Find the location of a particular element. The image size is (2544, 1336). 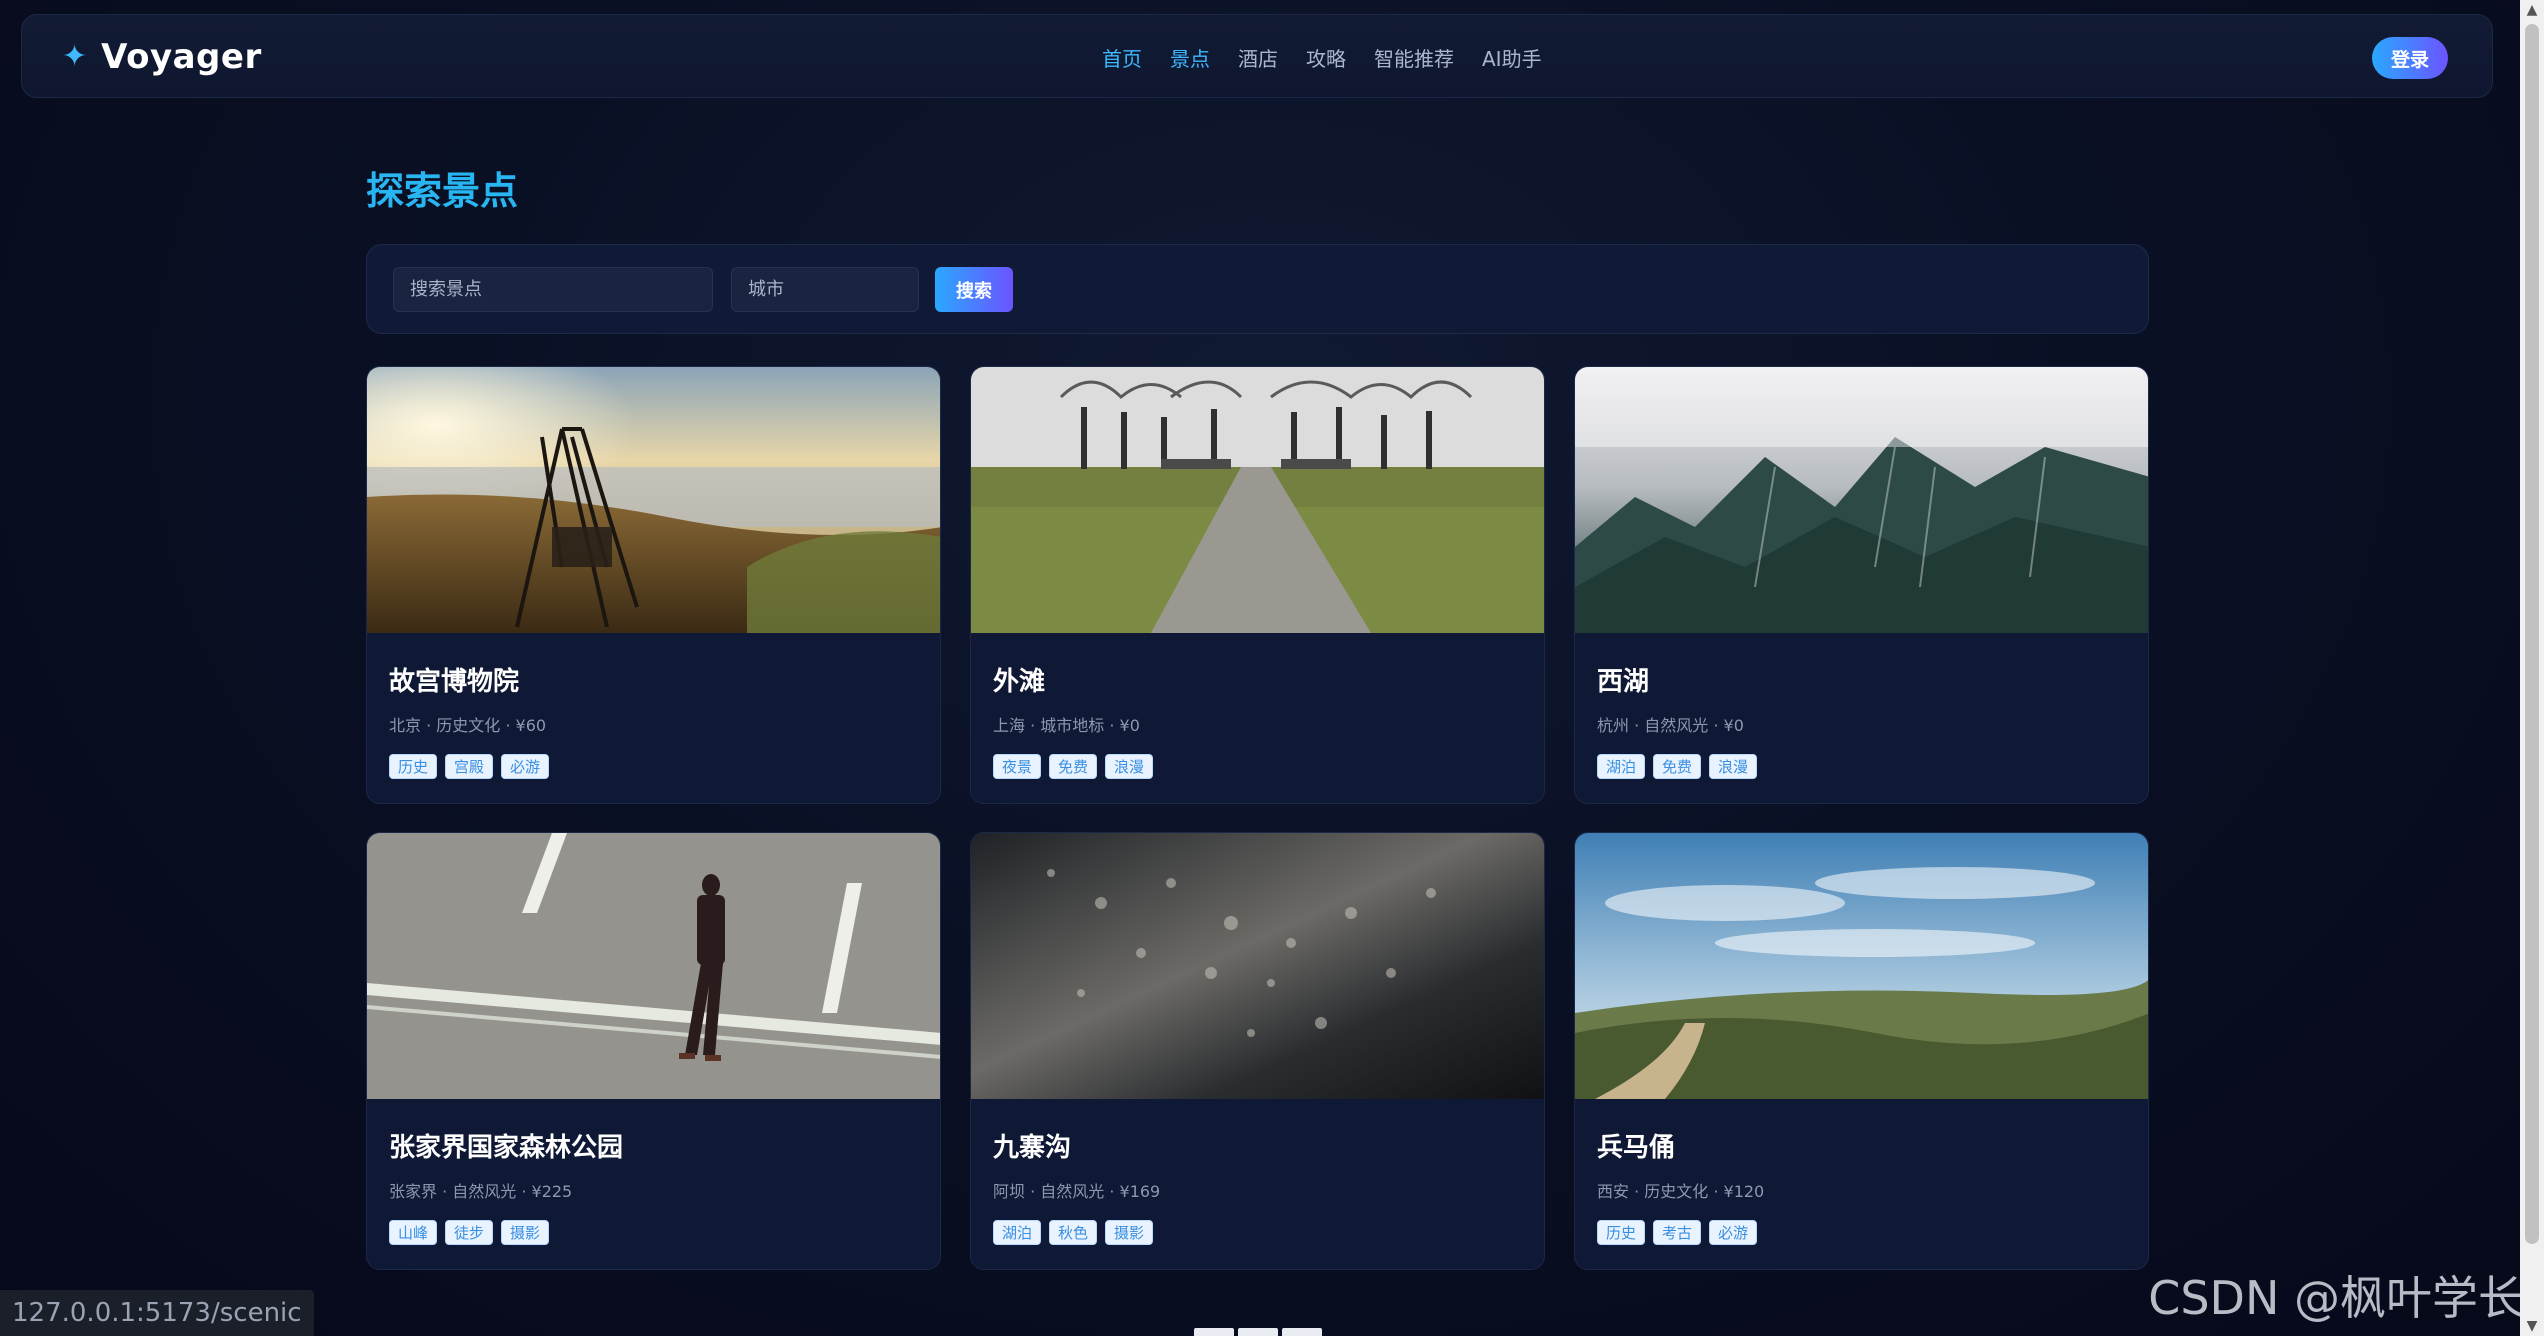

scenic-meta: 阿坝 · 自然风光 · ¥169 is located at coordinates (1077, 1191).